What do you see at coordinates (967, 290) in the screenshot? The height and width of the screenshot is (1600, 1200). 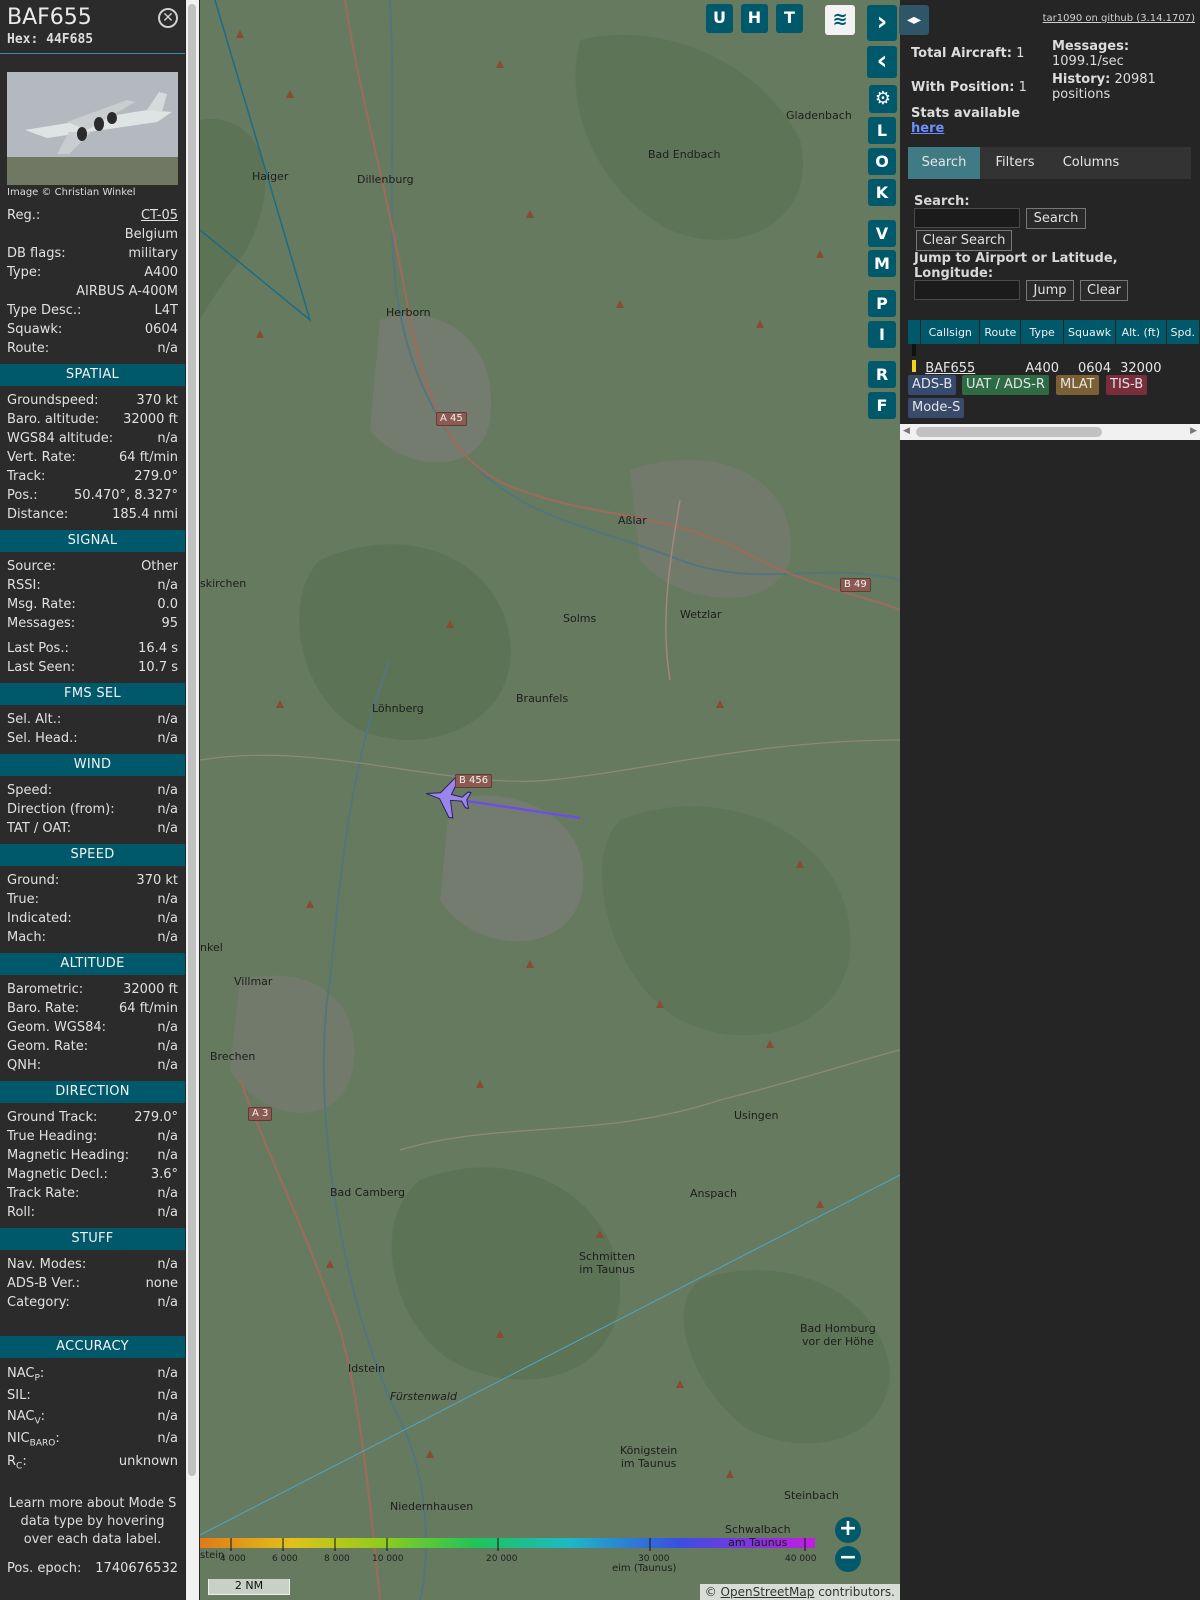 I see `jump-input` at bounding box center [967, 290].